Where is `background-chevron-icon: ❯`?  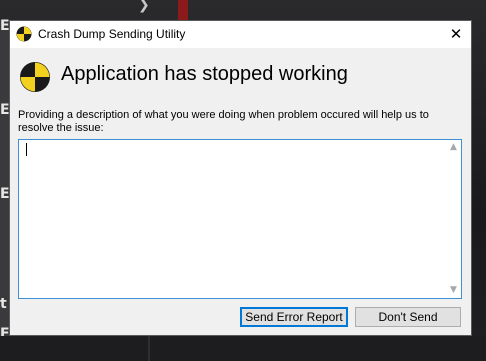
background-chevron-icon: ❯ is located at coordinates (144, 6).